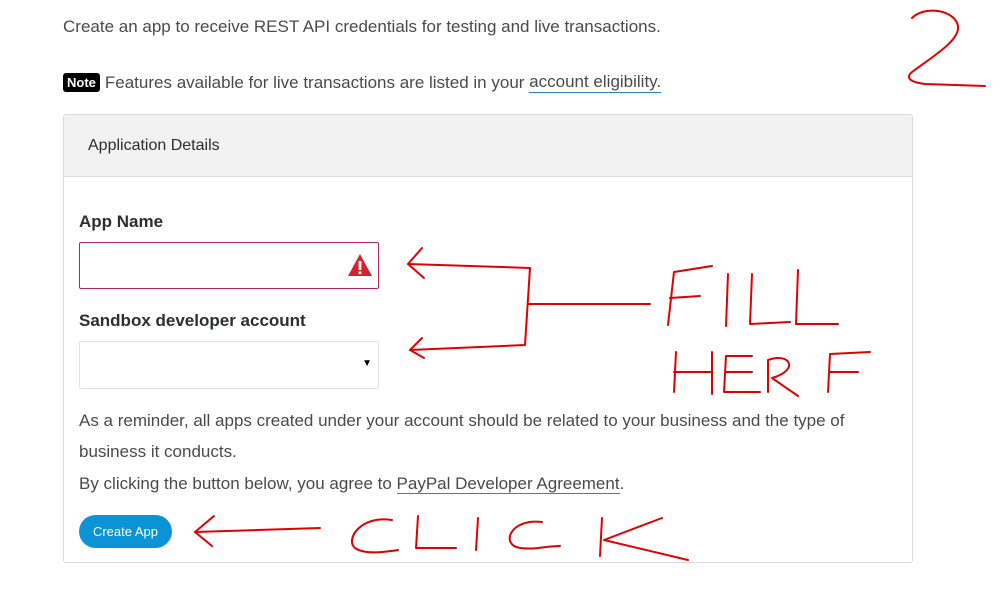  I want to click on agreement-suffix: ., so click(622, 483).